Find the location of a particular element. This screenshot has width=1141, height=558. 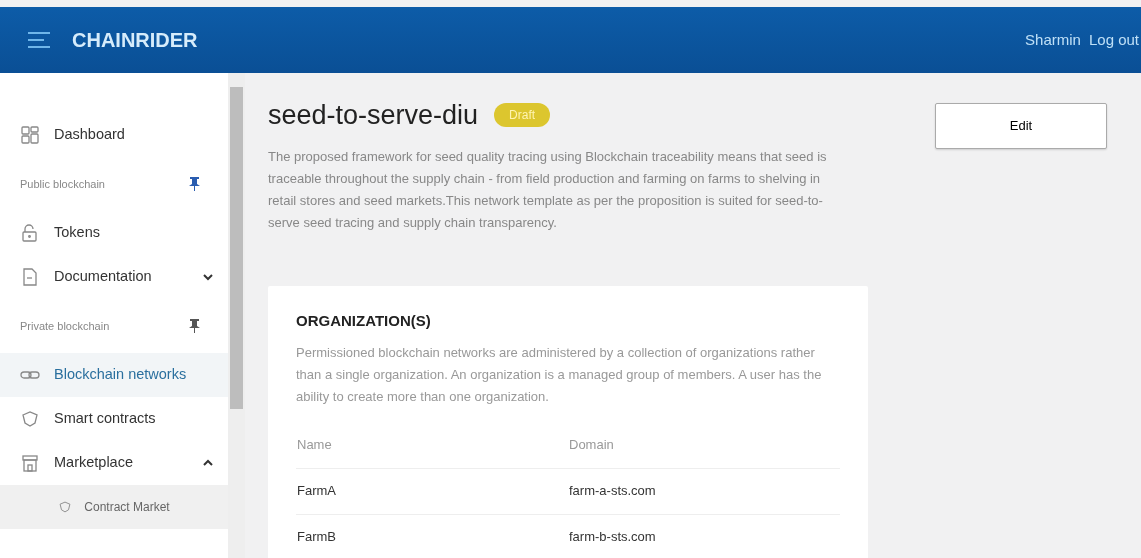

network-description: The proposed framework for seed quality tracing using Blockchain traceability means that seed is traceable throughout the supply chain - from field production and farming on farms to shelving in retail stores and seed markets.This network template as per the proposition is suited for seed-to-serve seed tracing and supply chain transparency. is located at coordinates (548, 189).